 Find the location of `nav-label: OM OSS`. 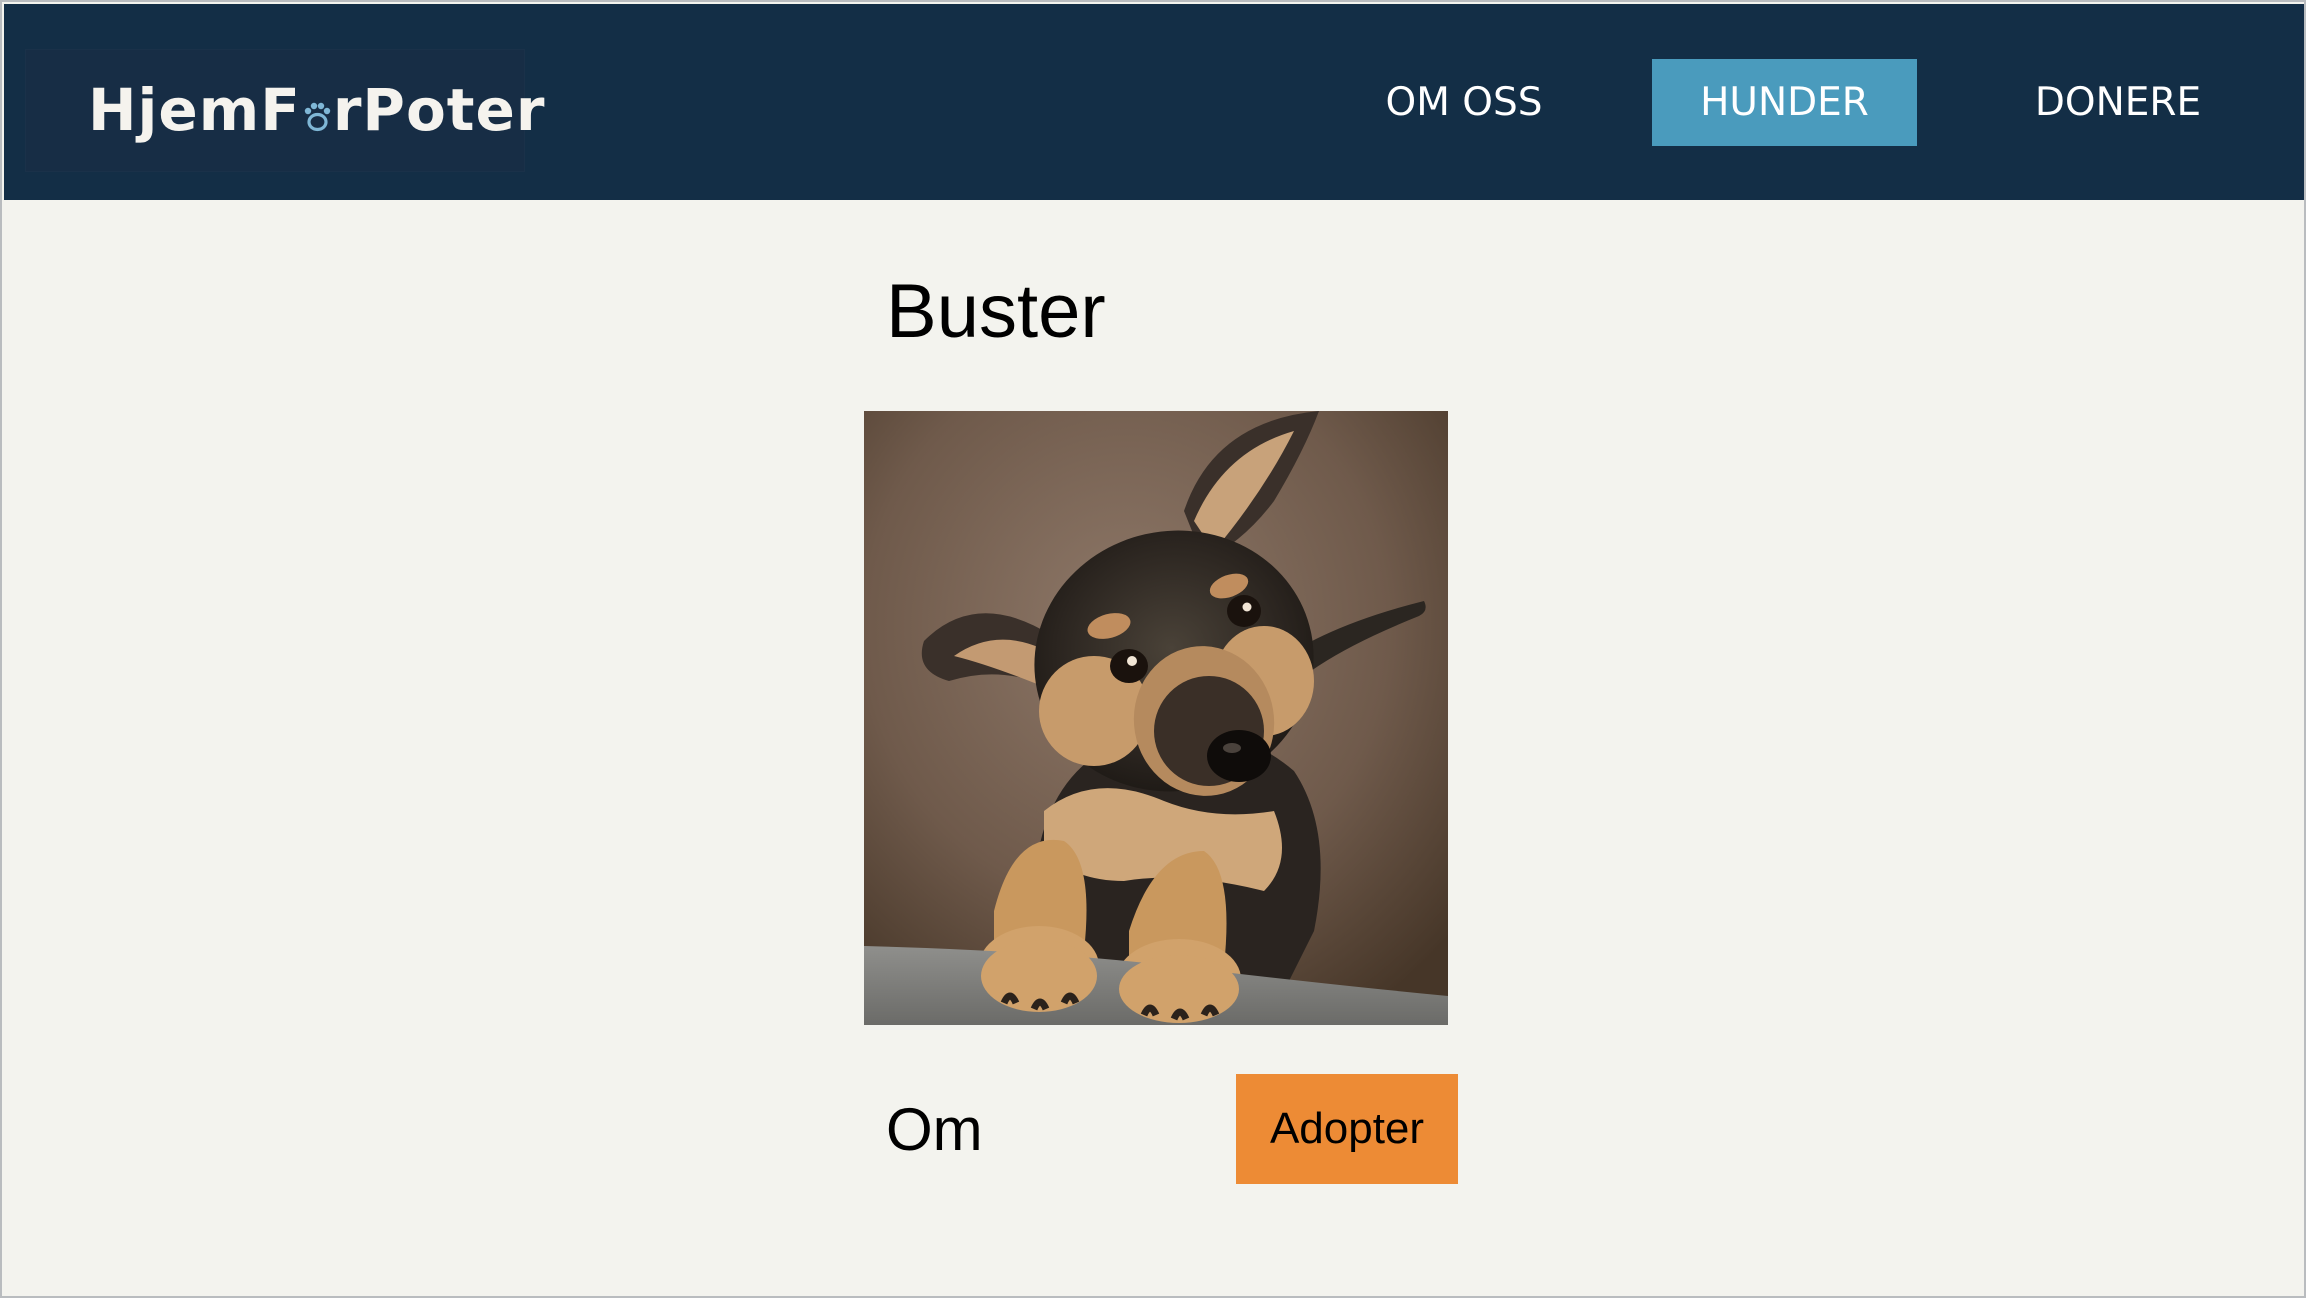

nav-label: OM OSS is located at coordinates (1464, 102).